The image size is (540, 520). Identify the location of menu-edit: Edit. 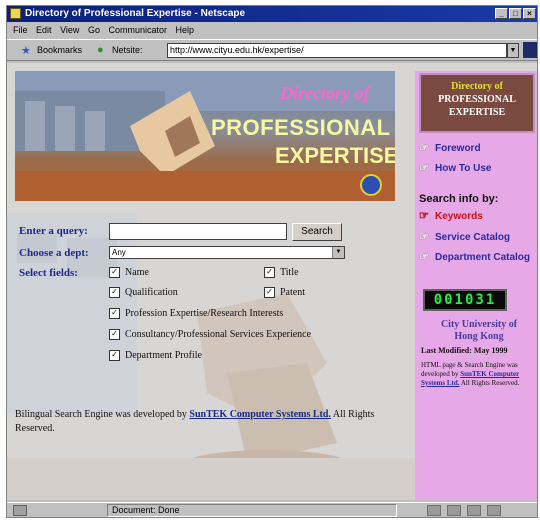
(44, 30).